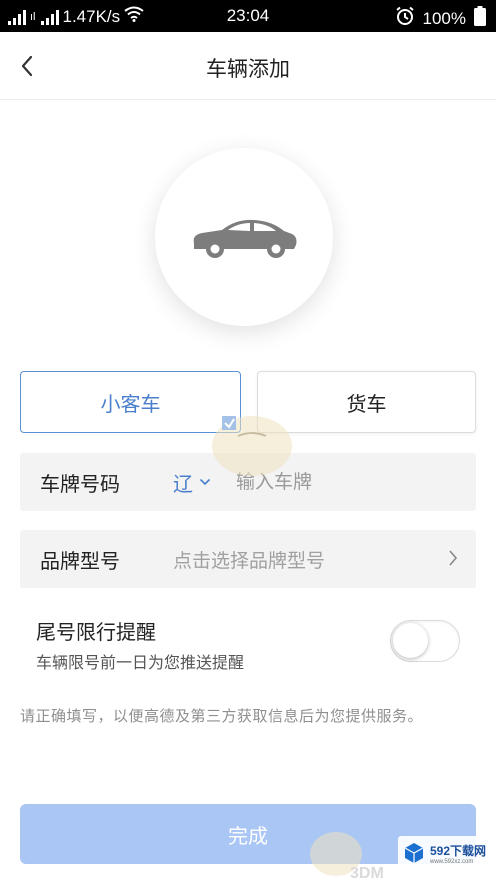 This screenshot has height=885, width=496. I want to click on battery-level: 100%, so click(444, 18).